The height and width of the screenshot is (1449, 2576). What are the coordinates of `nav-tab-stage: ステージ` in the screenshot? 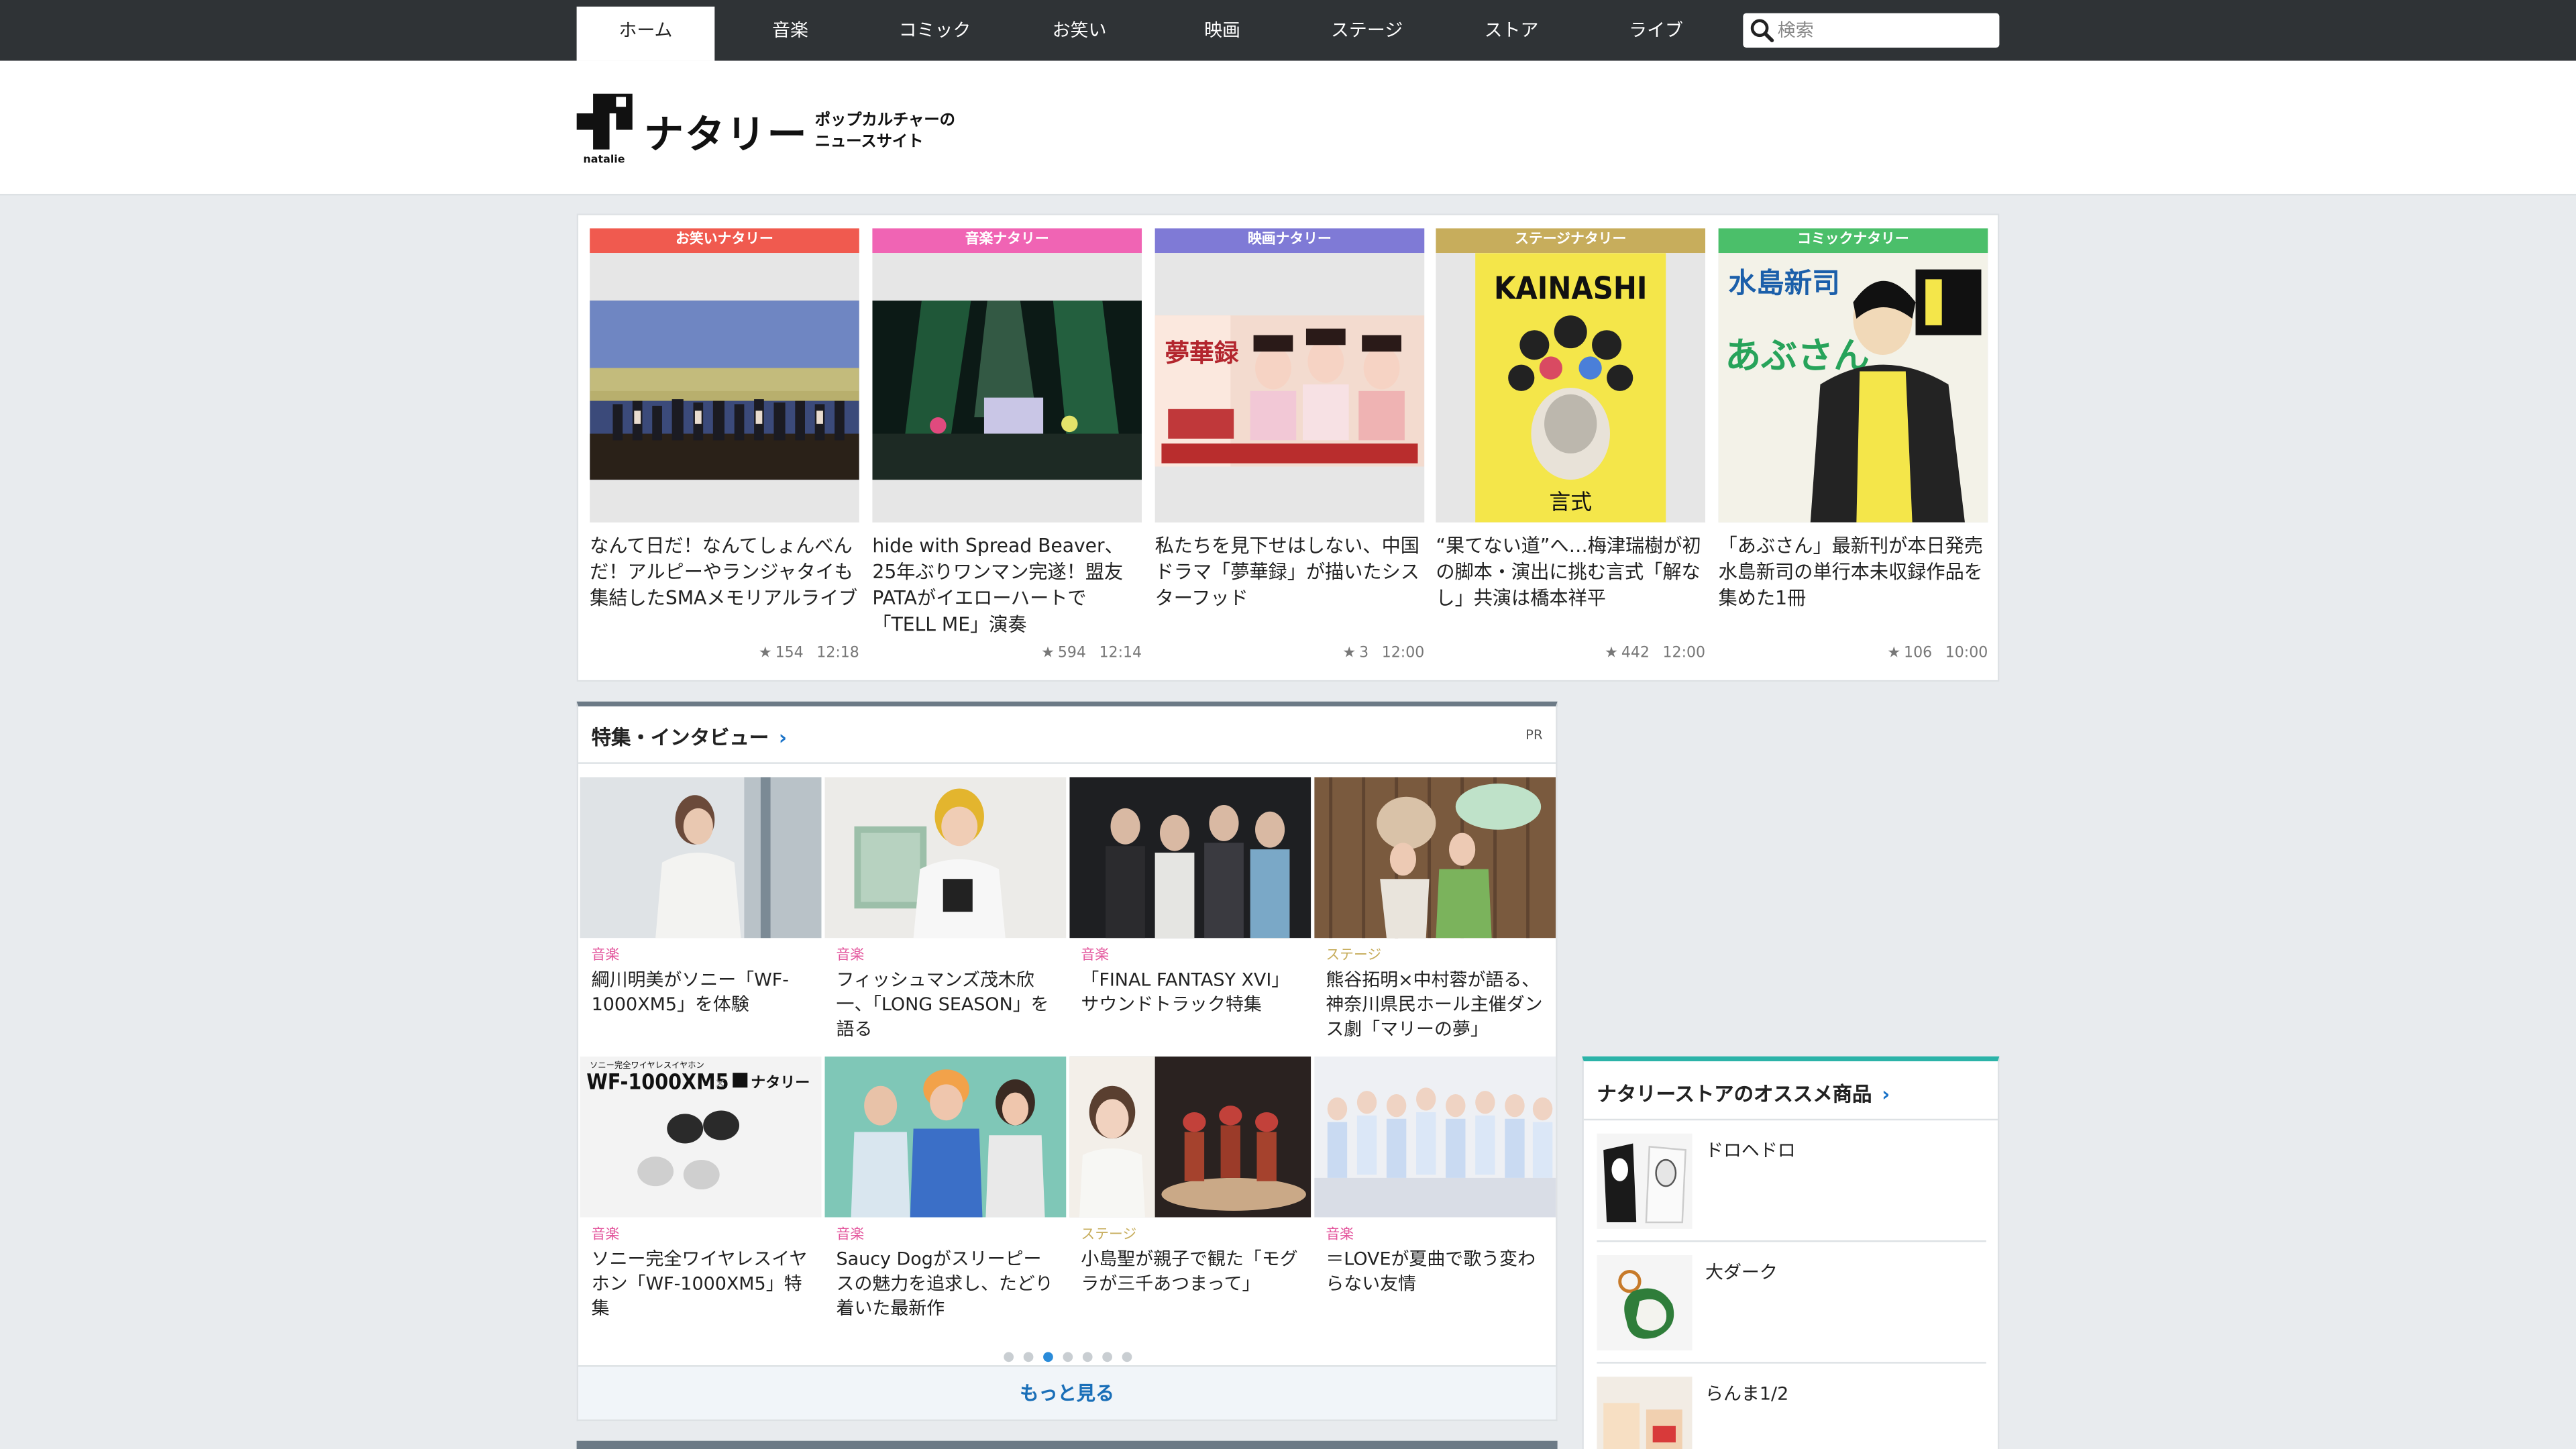 It's located at (1367, 34).